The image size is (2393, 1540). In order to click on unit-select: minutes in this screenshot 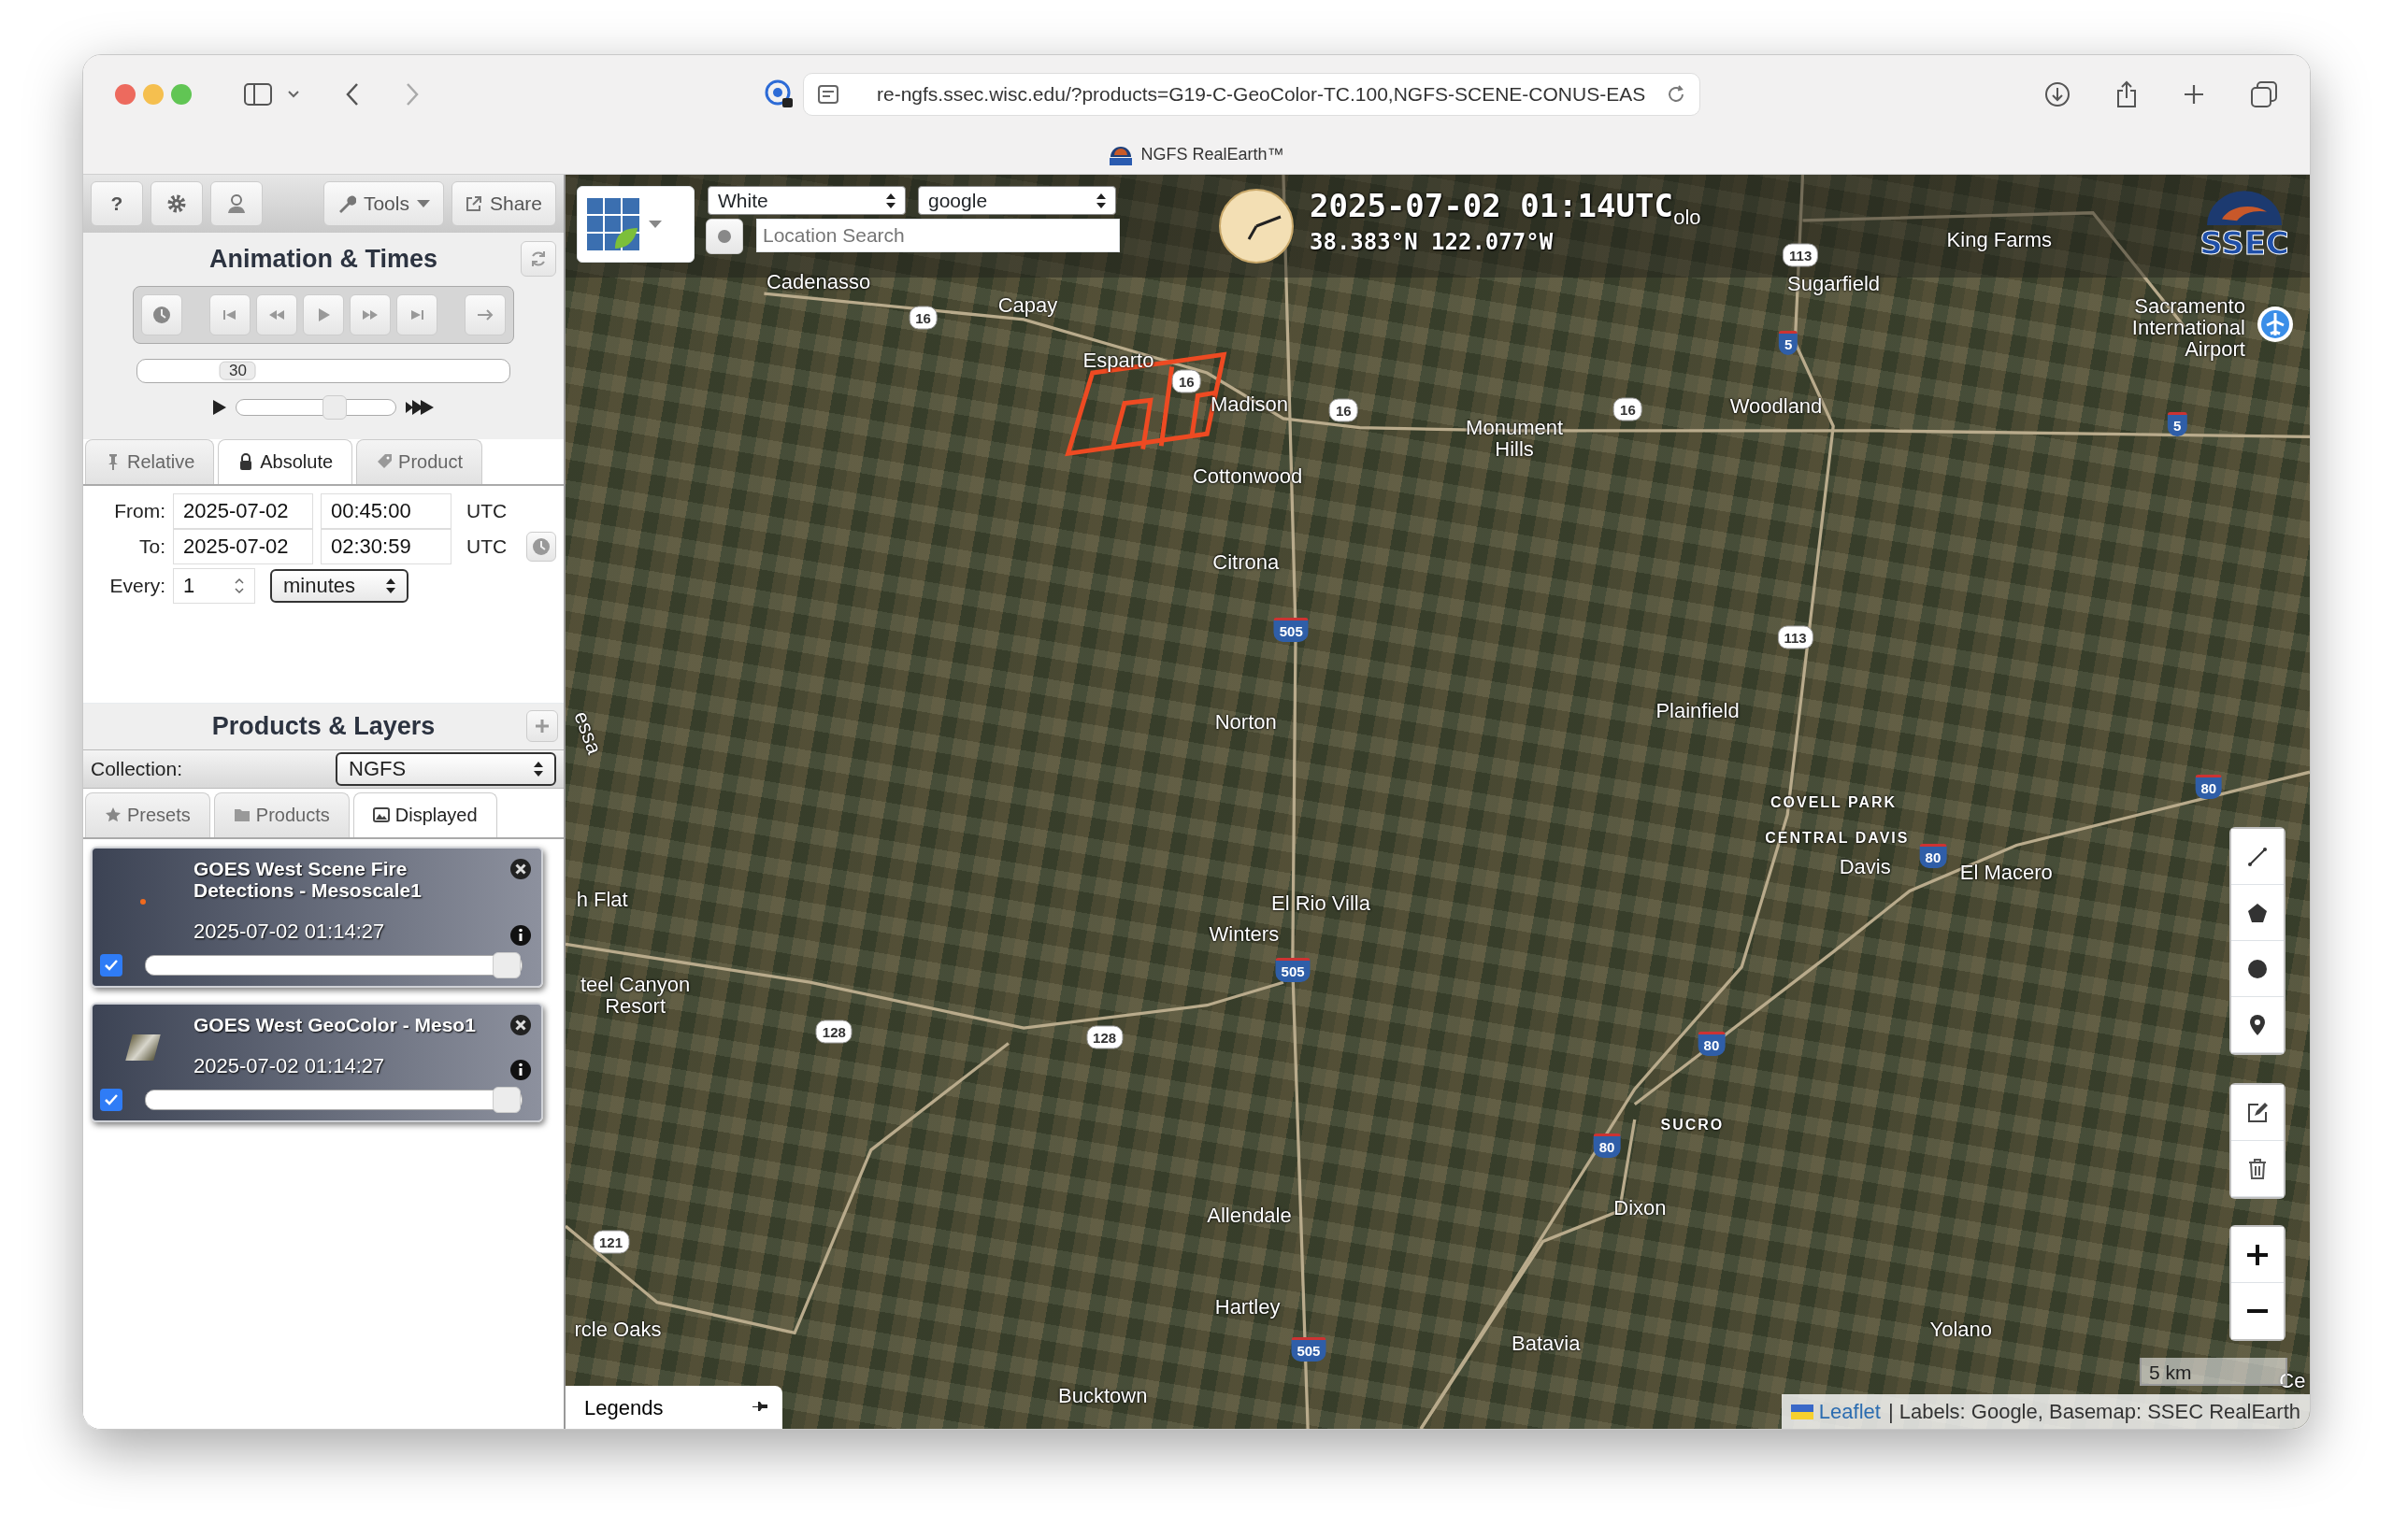, I will do `click(339, 585)`.